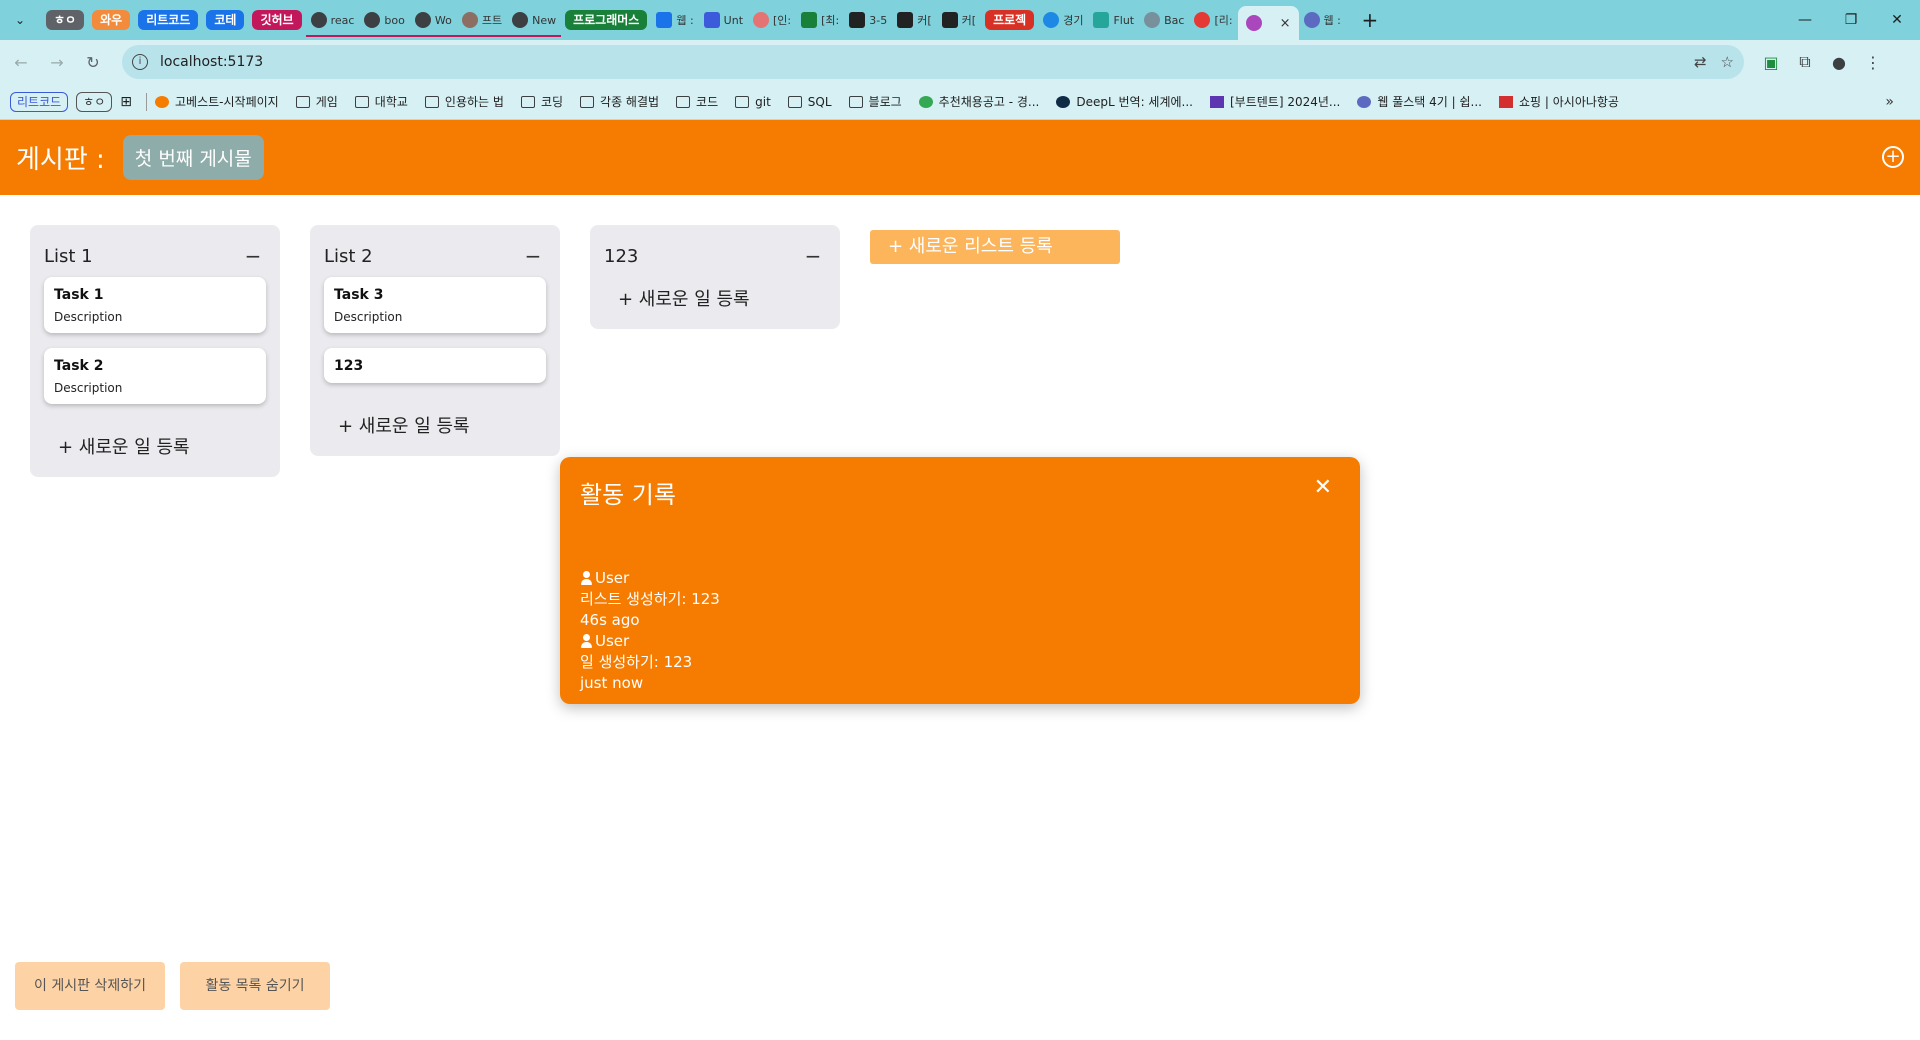 The height and width of the screenshot is (1040, 1920). Describe the element at coordinates (1851, 20) in the screenshot. I see `restore-icon: ❐` at that location.